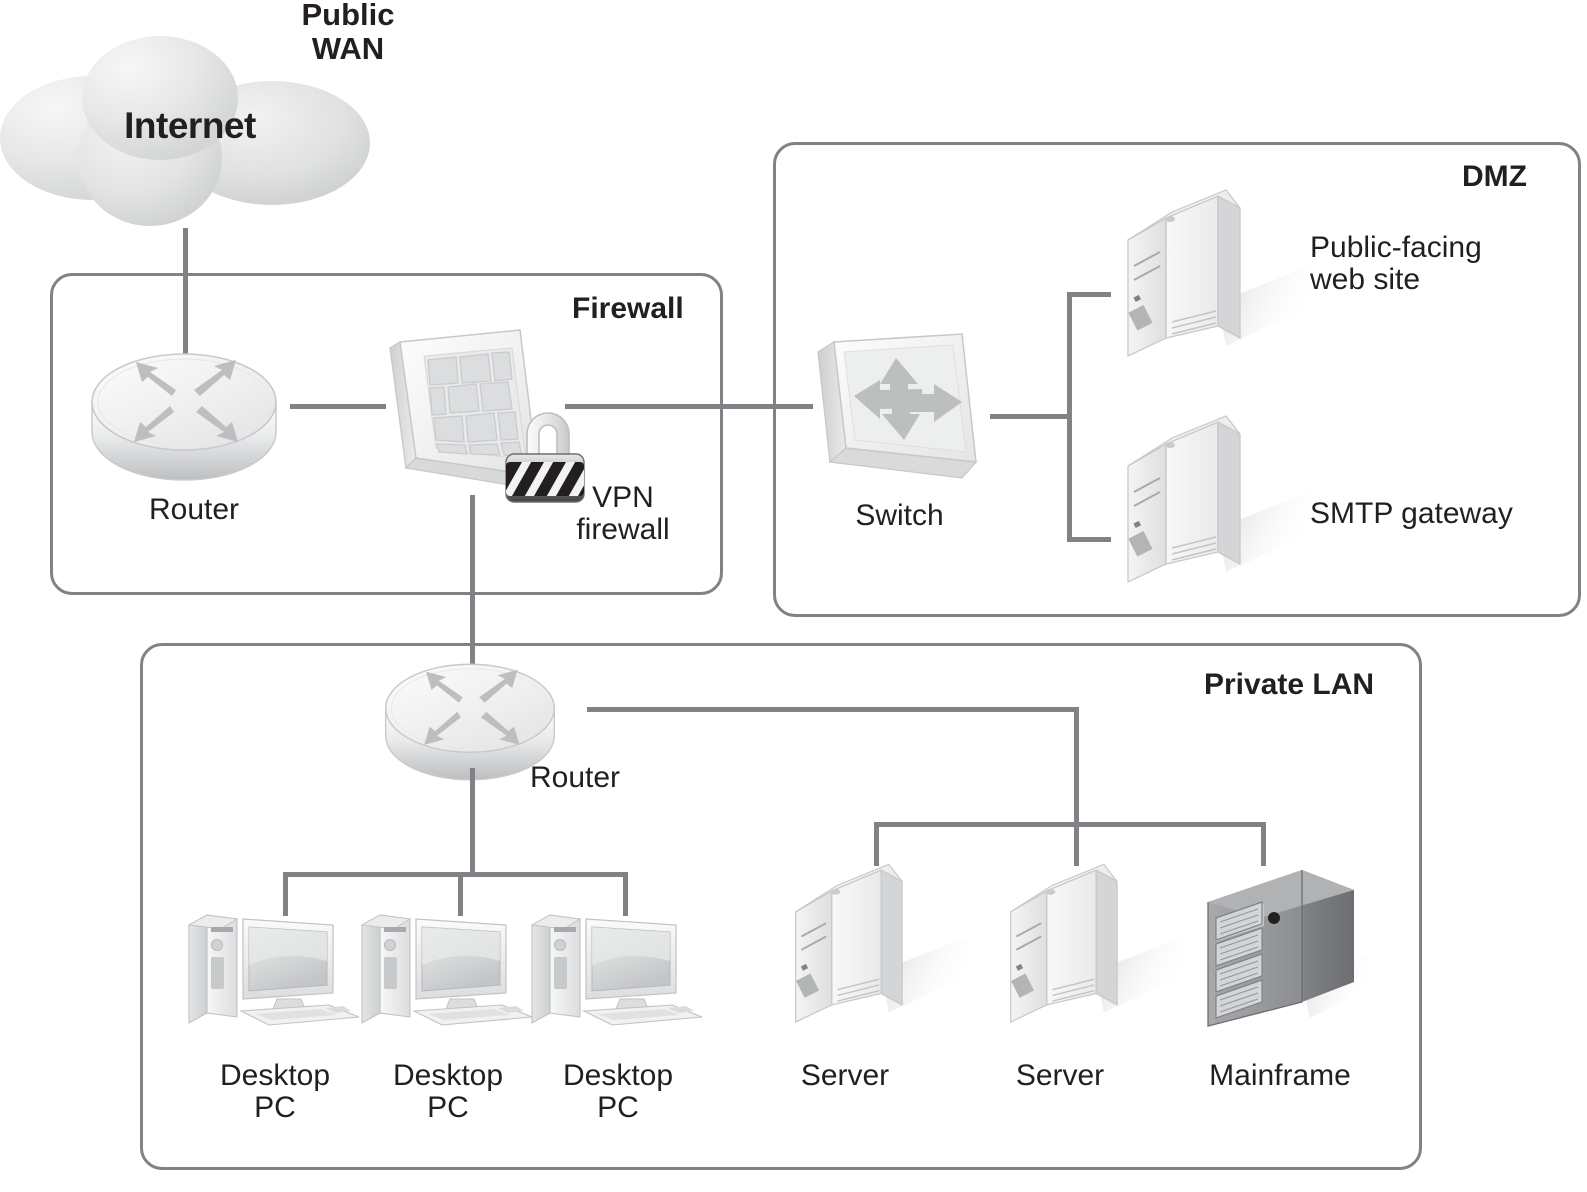 This screenshot has height=1192, width=1587. I want to click on pc-tower-side, so click(198, 969).